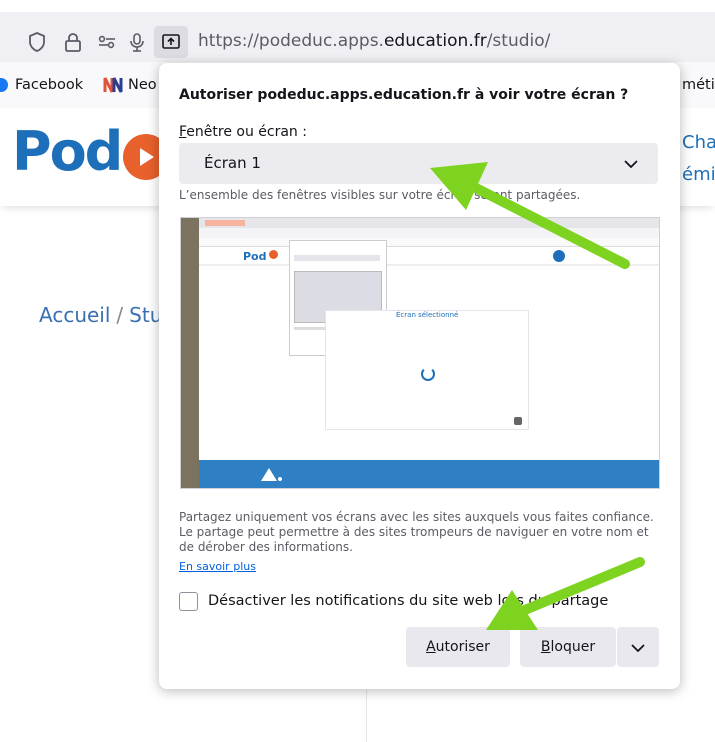  What do you see at coordinates (698, 142) in the screenshot?
I see `header-link-1: Cha` at bounding box center [698, 142].